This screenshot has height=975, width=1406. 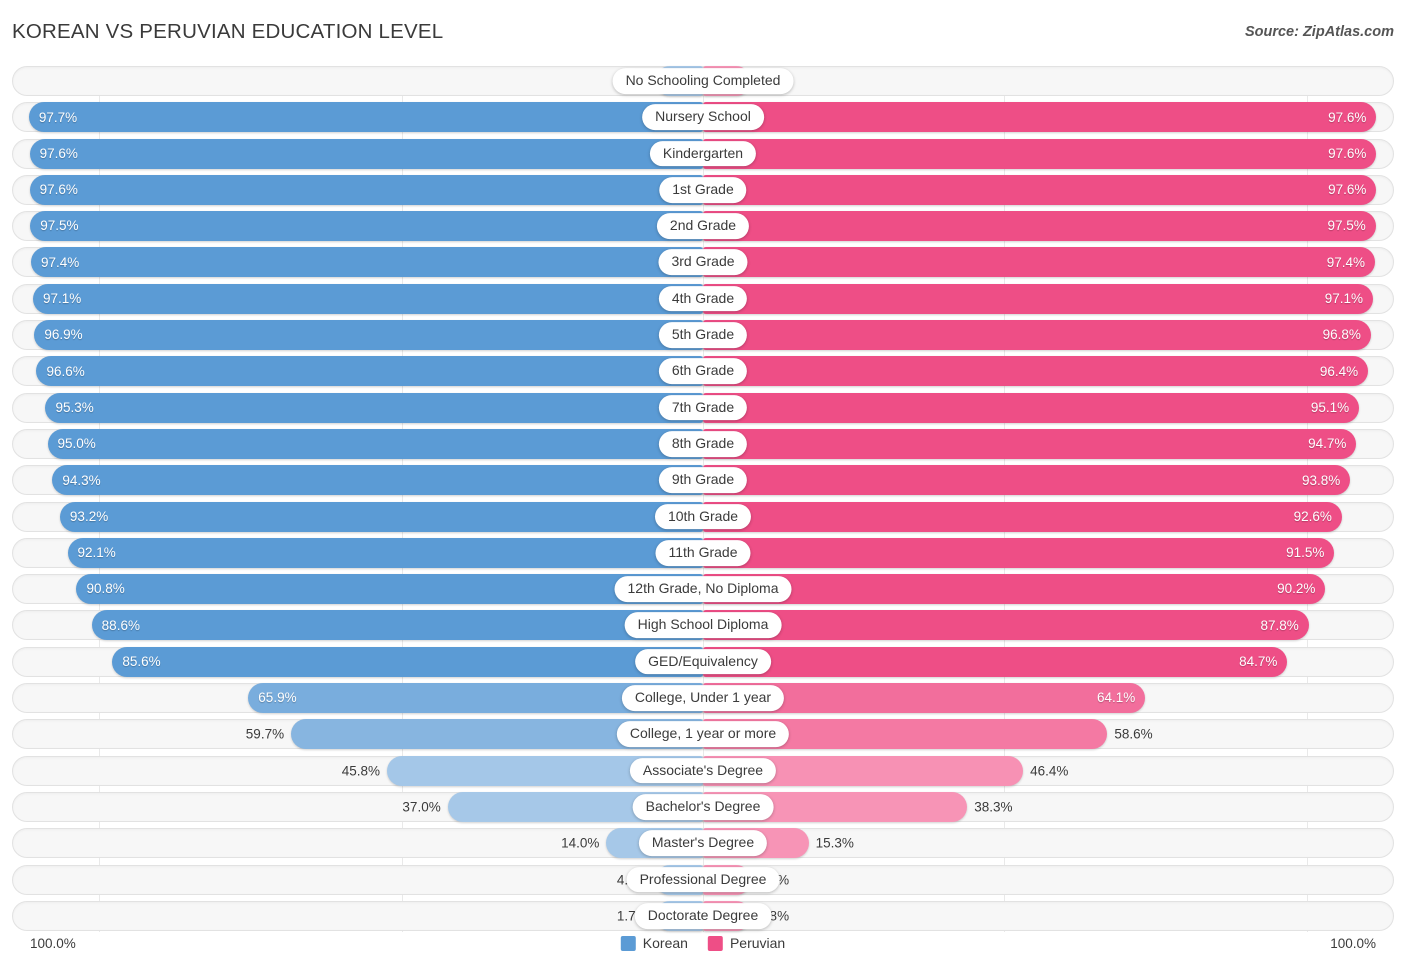 I want to click on bar-korean: 90.8%, so click(x=389, y=589).